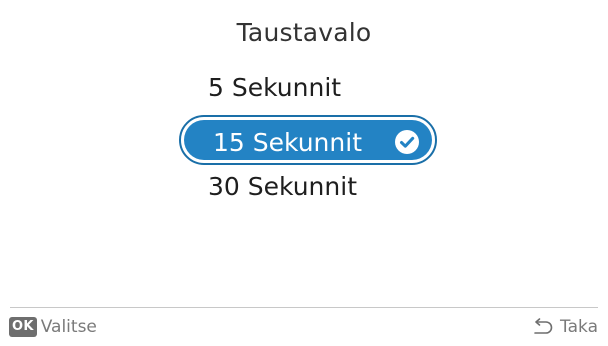 The height and width of the screenshot is (346, 608). I want to click on page-title: Taustavalo, so click(304, 32).